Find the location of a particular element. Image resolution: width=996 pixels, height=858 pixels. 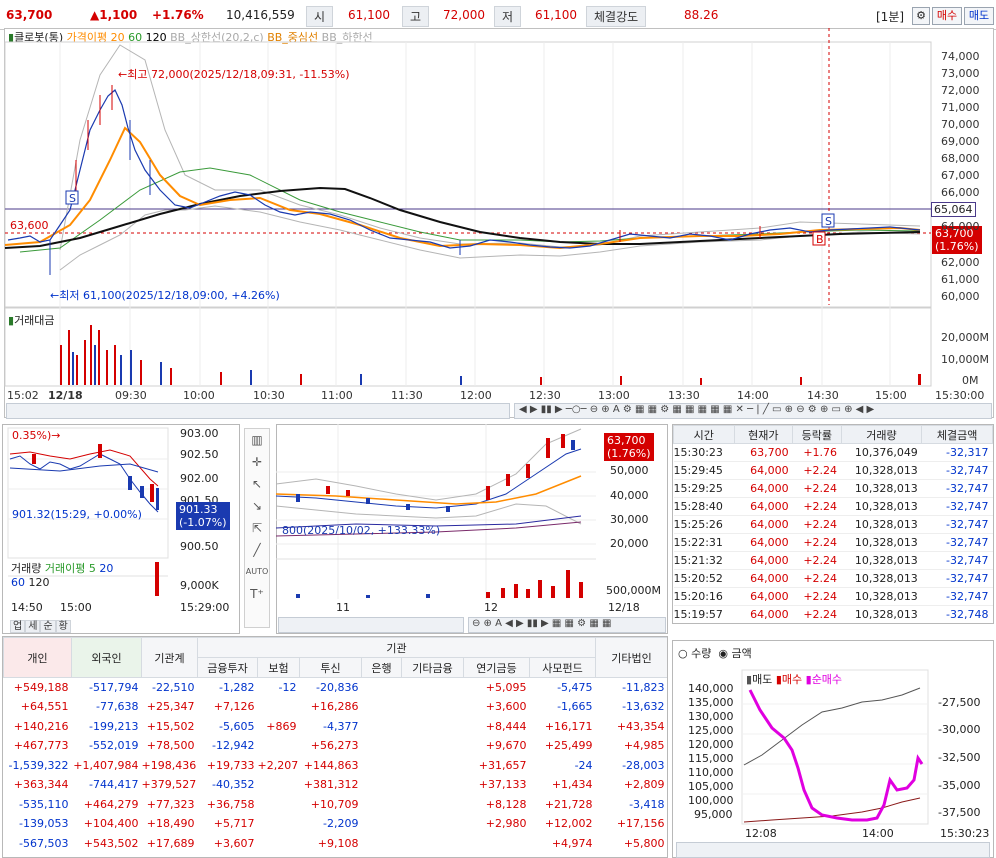

investor-cell: -2,209 is located at coordinates (341, 824).